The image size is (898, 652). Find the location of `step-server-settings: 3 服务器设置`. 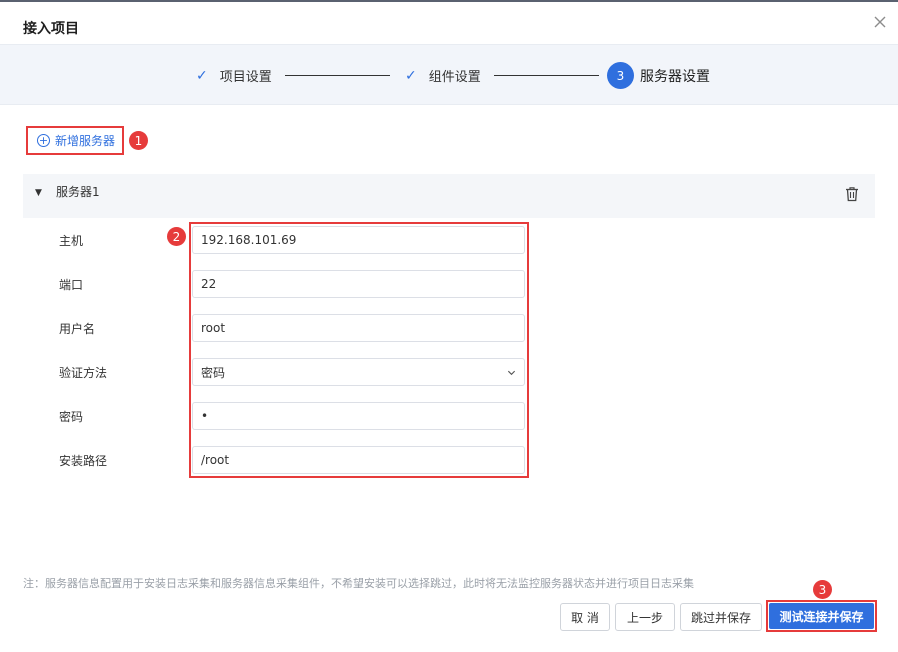

step-server-settings: 3 服务器设置 is located at coordinates (658, 75).